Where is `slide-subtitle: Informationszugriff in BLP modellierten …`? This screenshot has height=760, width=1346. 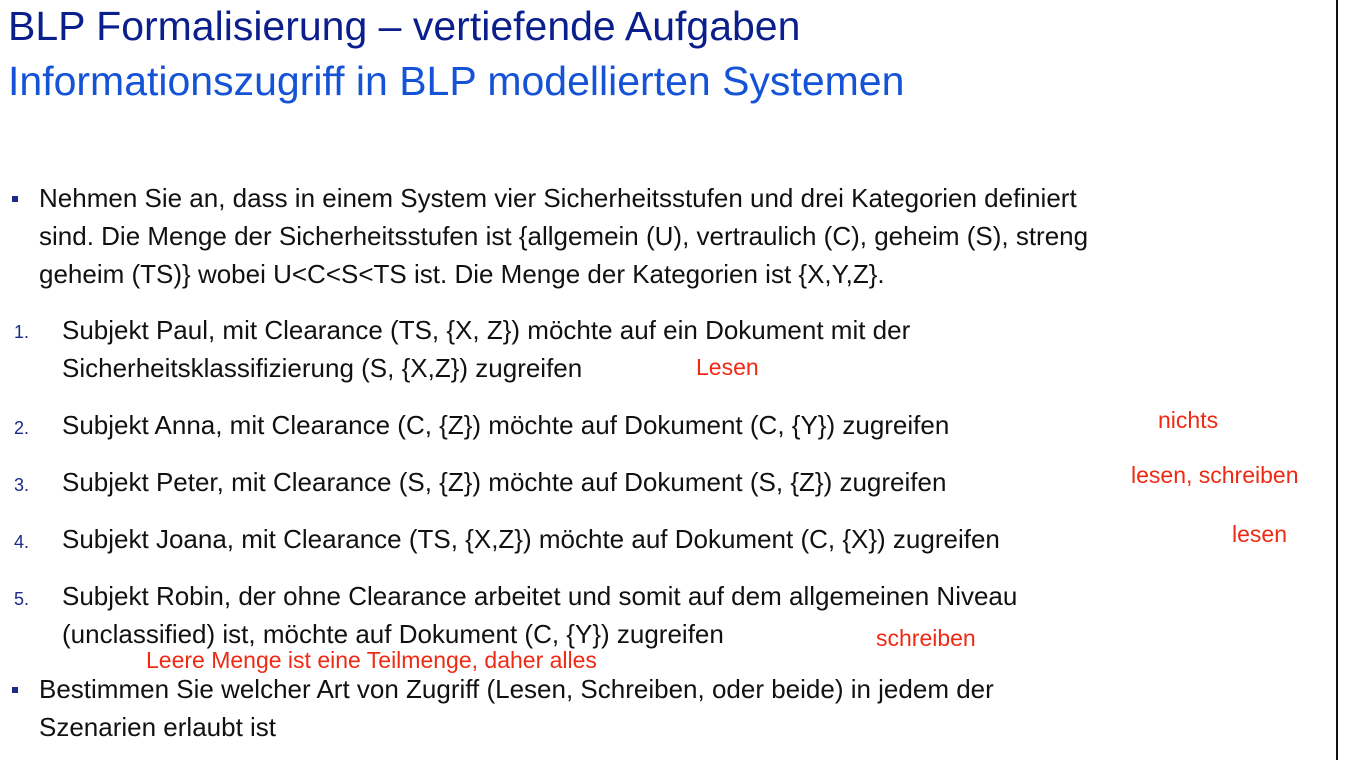 slide-subtitle: Informationszugriff in BLP modellierten … is located at coordinates (456, 81).